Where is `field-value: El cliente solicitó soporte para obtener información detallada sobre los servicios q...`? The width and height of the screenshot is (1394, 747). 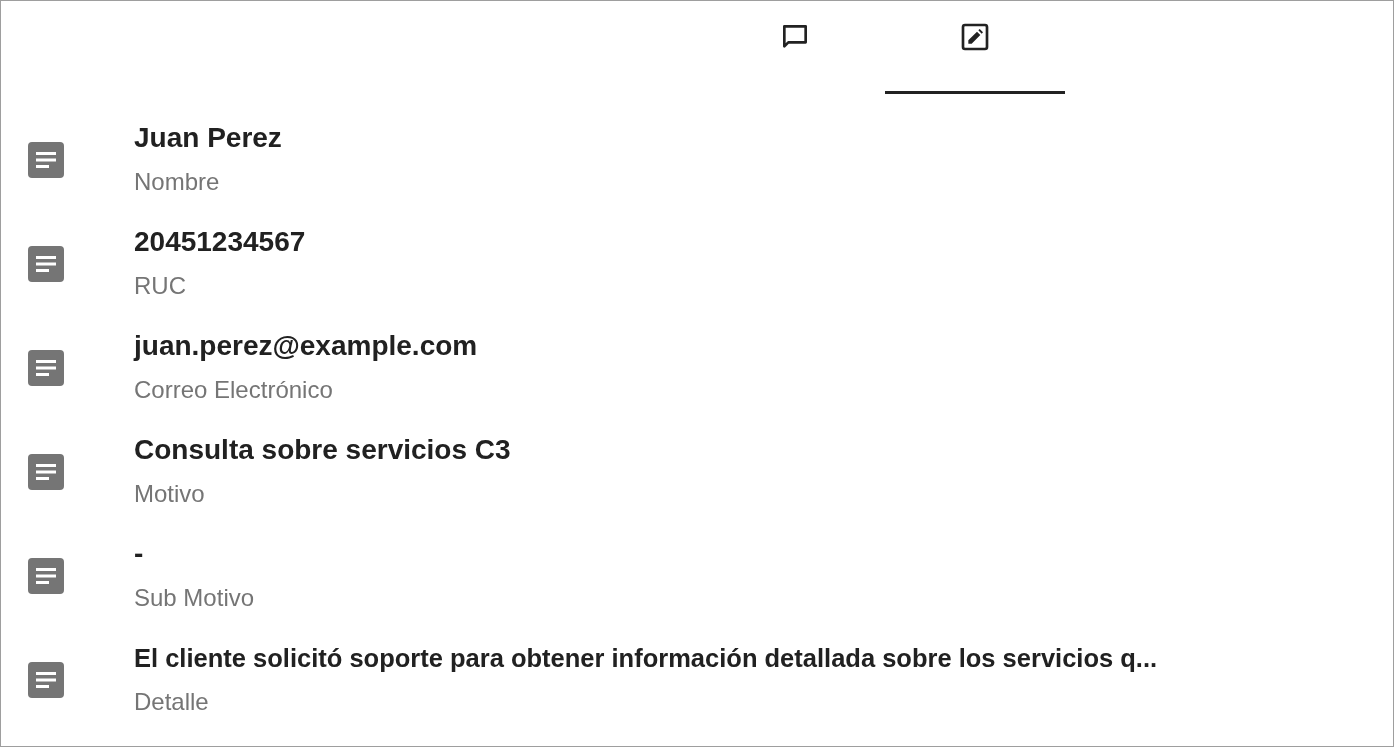
field-value: El cliente solicitó soporte para obtener información detallada sobre los servicios q... is located at coordinates (646, 658).